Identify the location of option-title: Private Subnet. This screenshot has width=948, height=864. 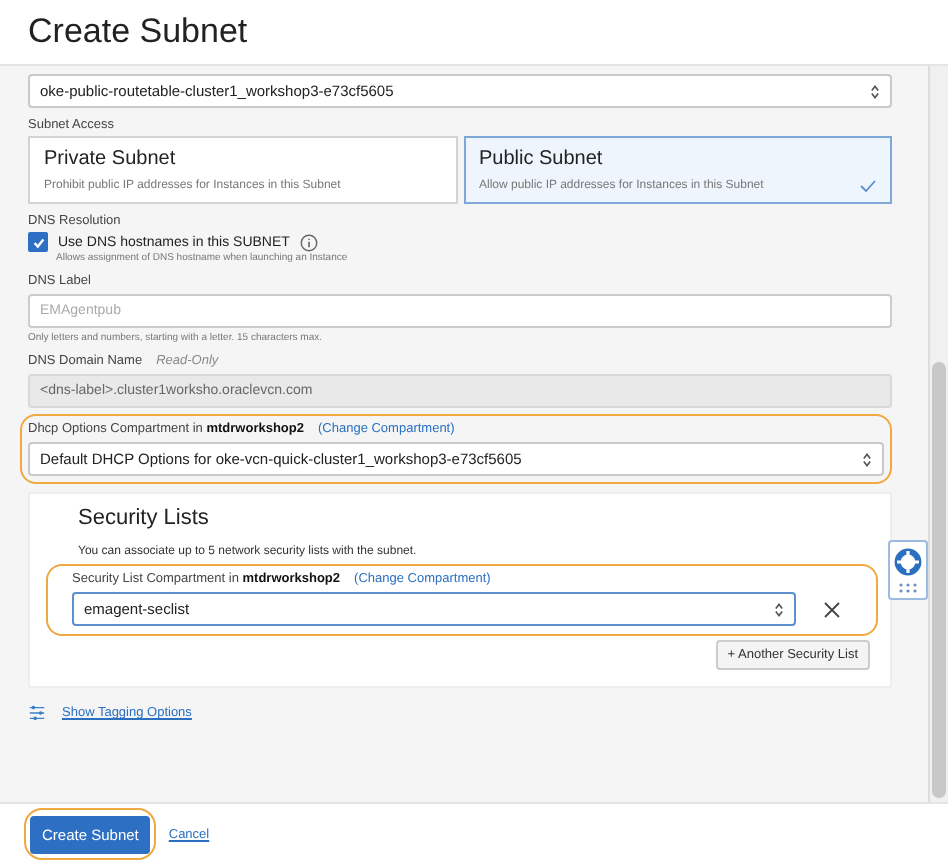
(111, 159).